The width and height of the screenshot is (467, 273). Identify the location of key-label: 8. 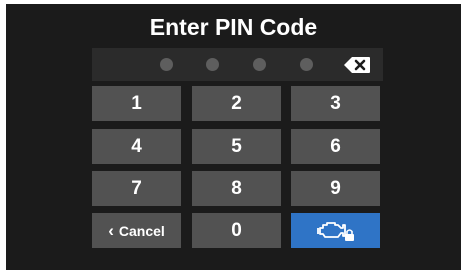
(236, 188).